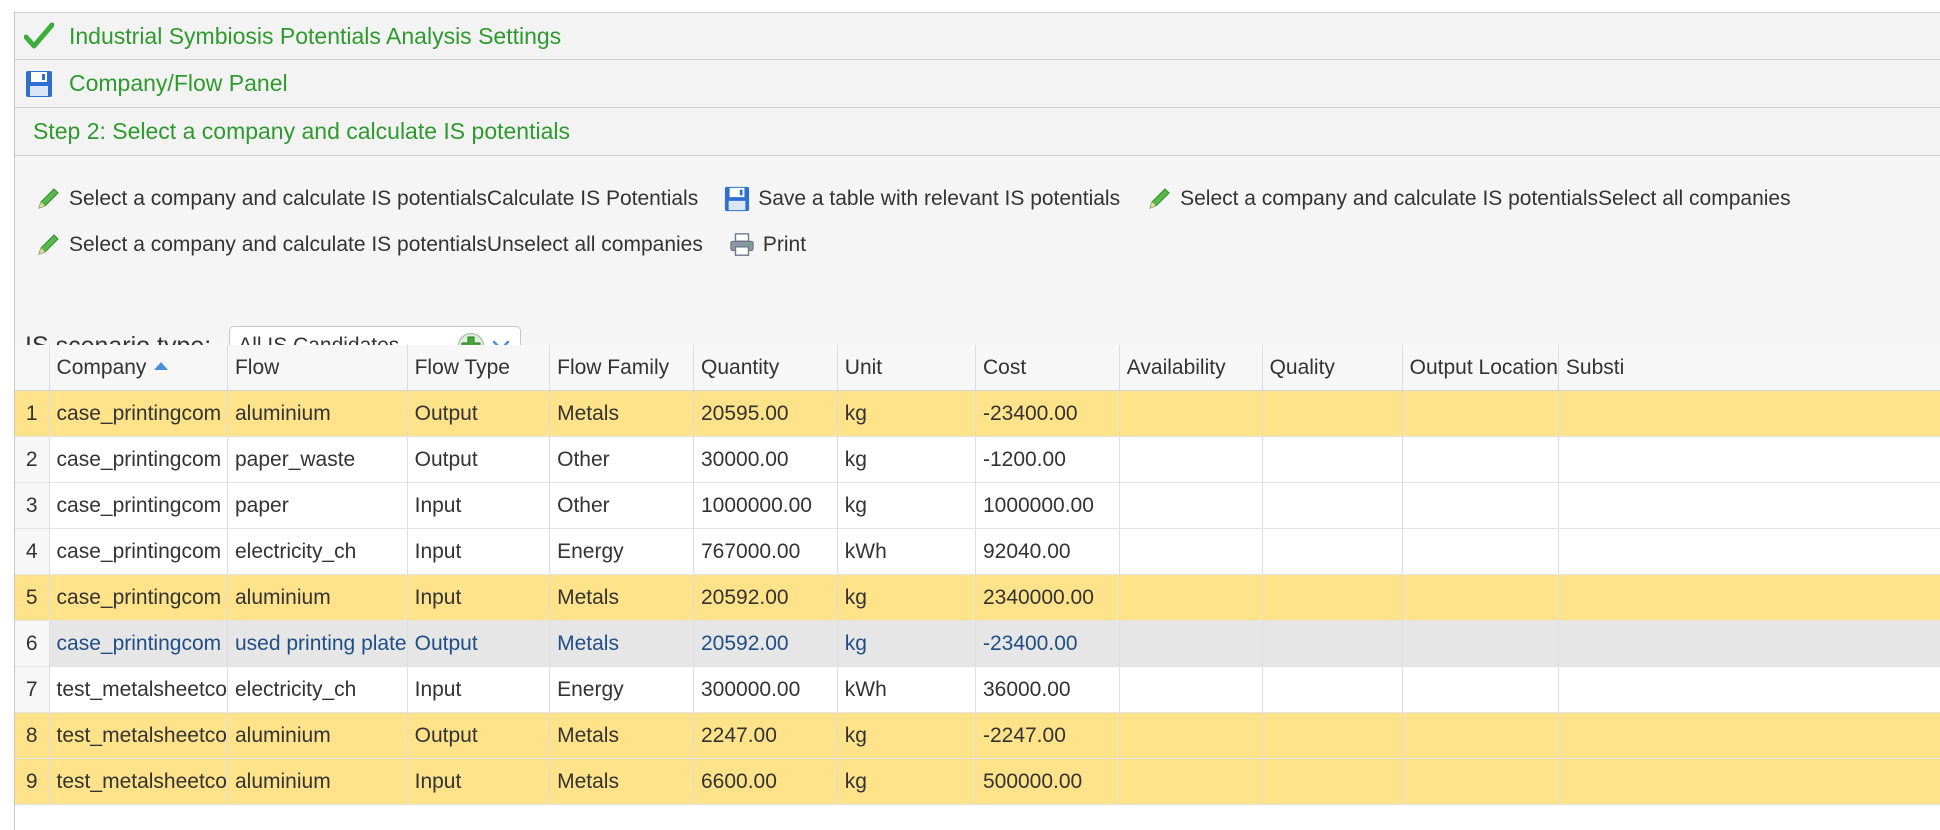 This screenshot has height=830, width=1940. I want to click on row-number-header, so click(32, 368).